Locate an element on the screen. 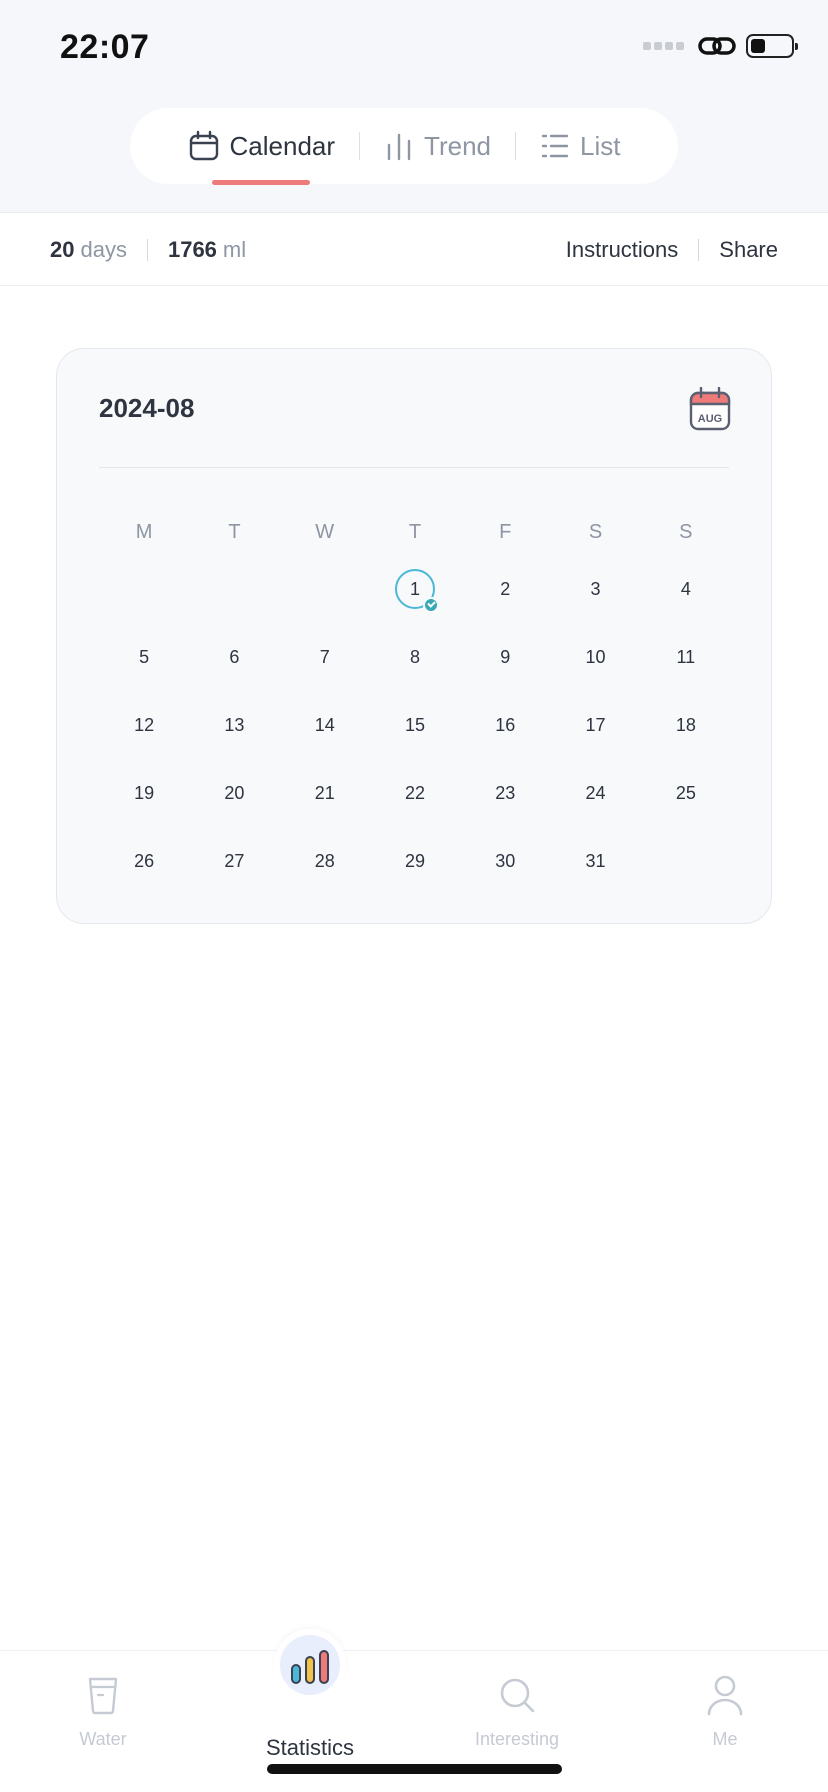  instructions-link: Instructions is located at coordinates (622, 250).